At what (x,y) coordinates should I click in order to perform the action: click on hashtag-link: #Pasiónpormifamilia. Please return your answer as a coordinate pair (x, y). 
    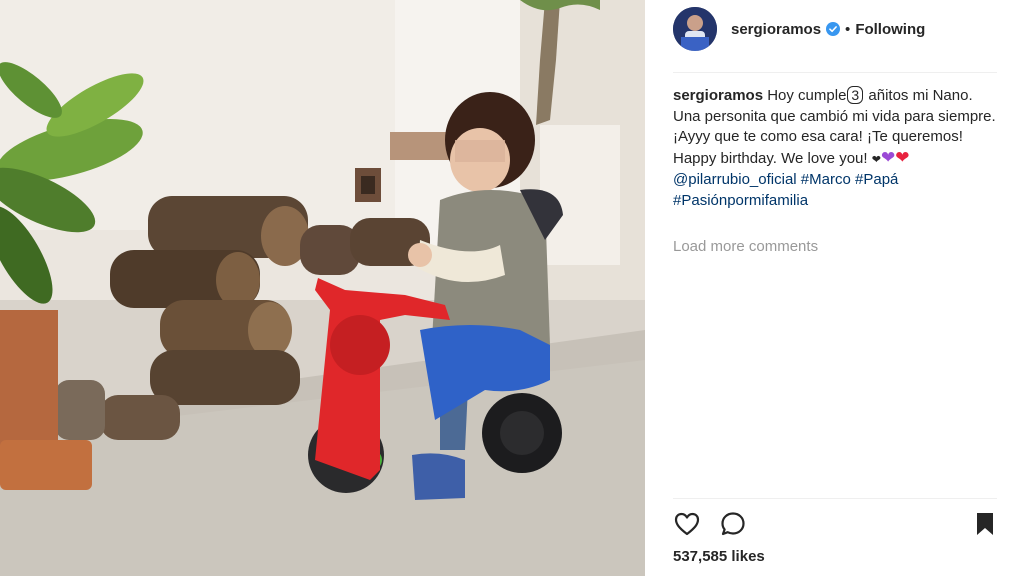
    Looking at the image, I should click on (740, 200).